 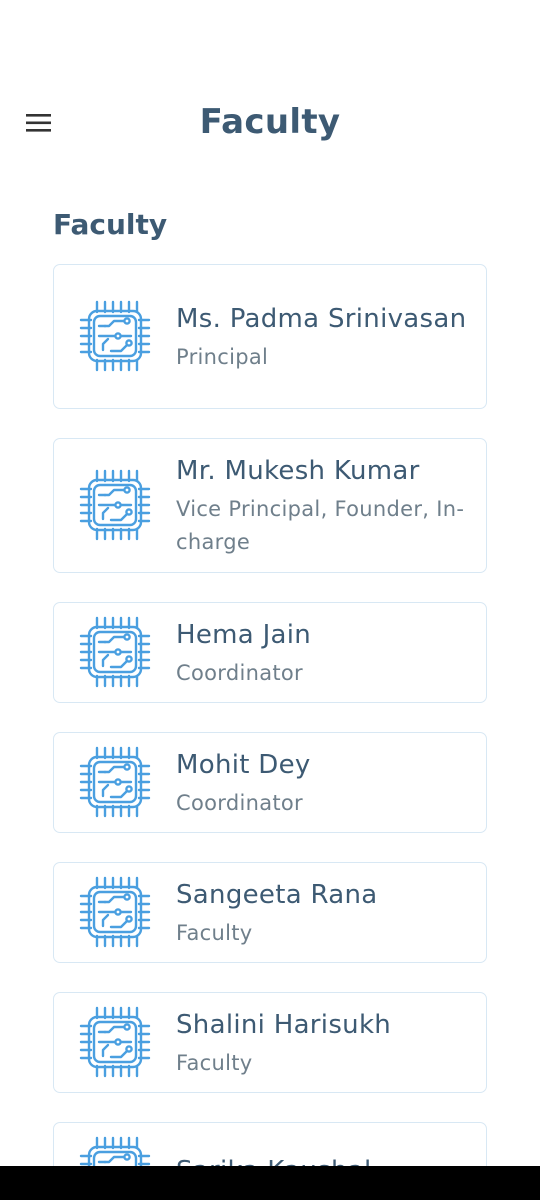 What do you see at coordinates (222, 356) in the screenshot?
I see `faculty-role: Principal` at bounding box center [222, 356].